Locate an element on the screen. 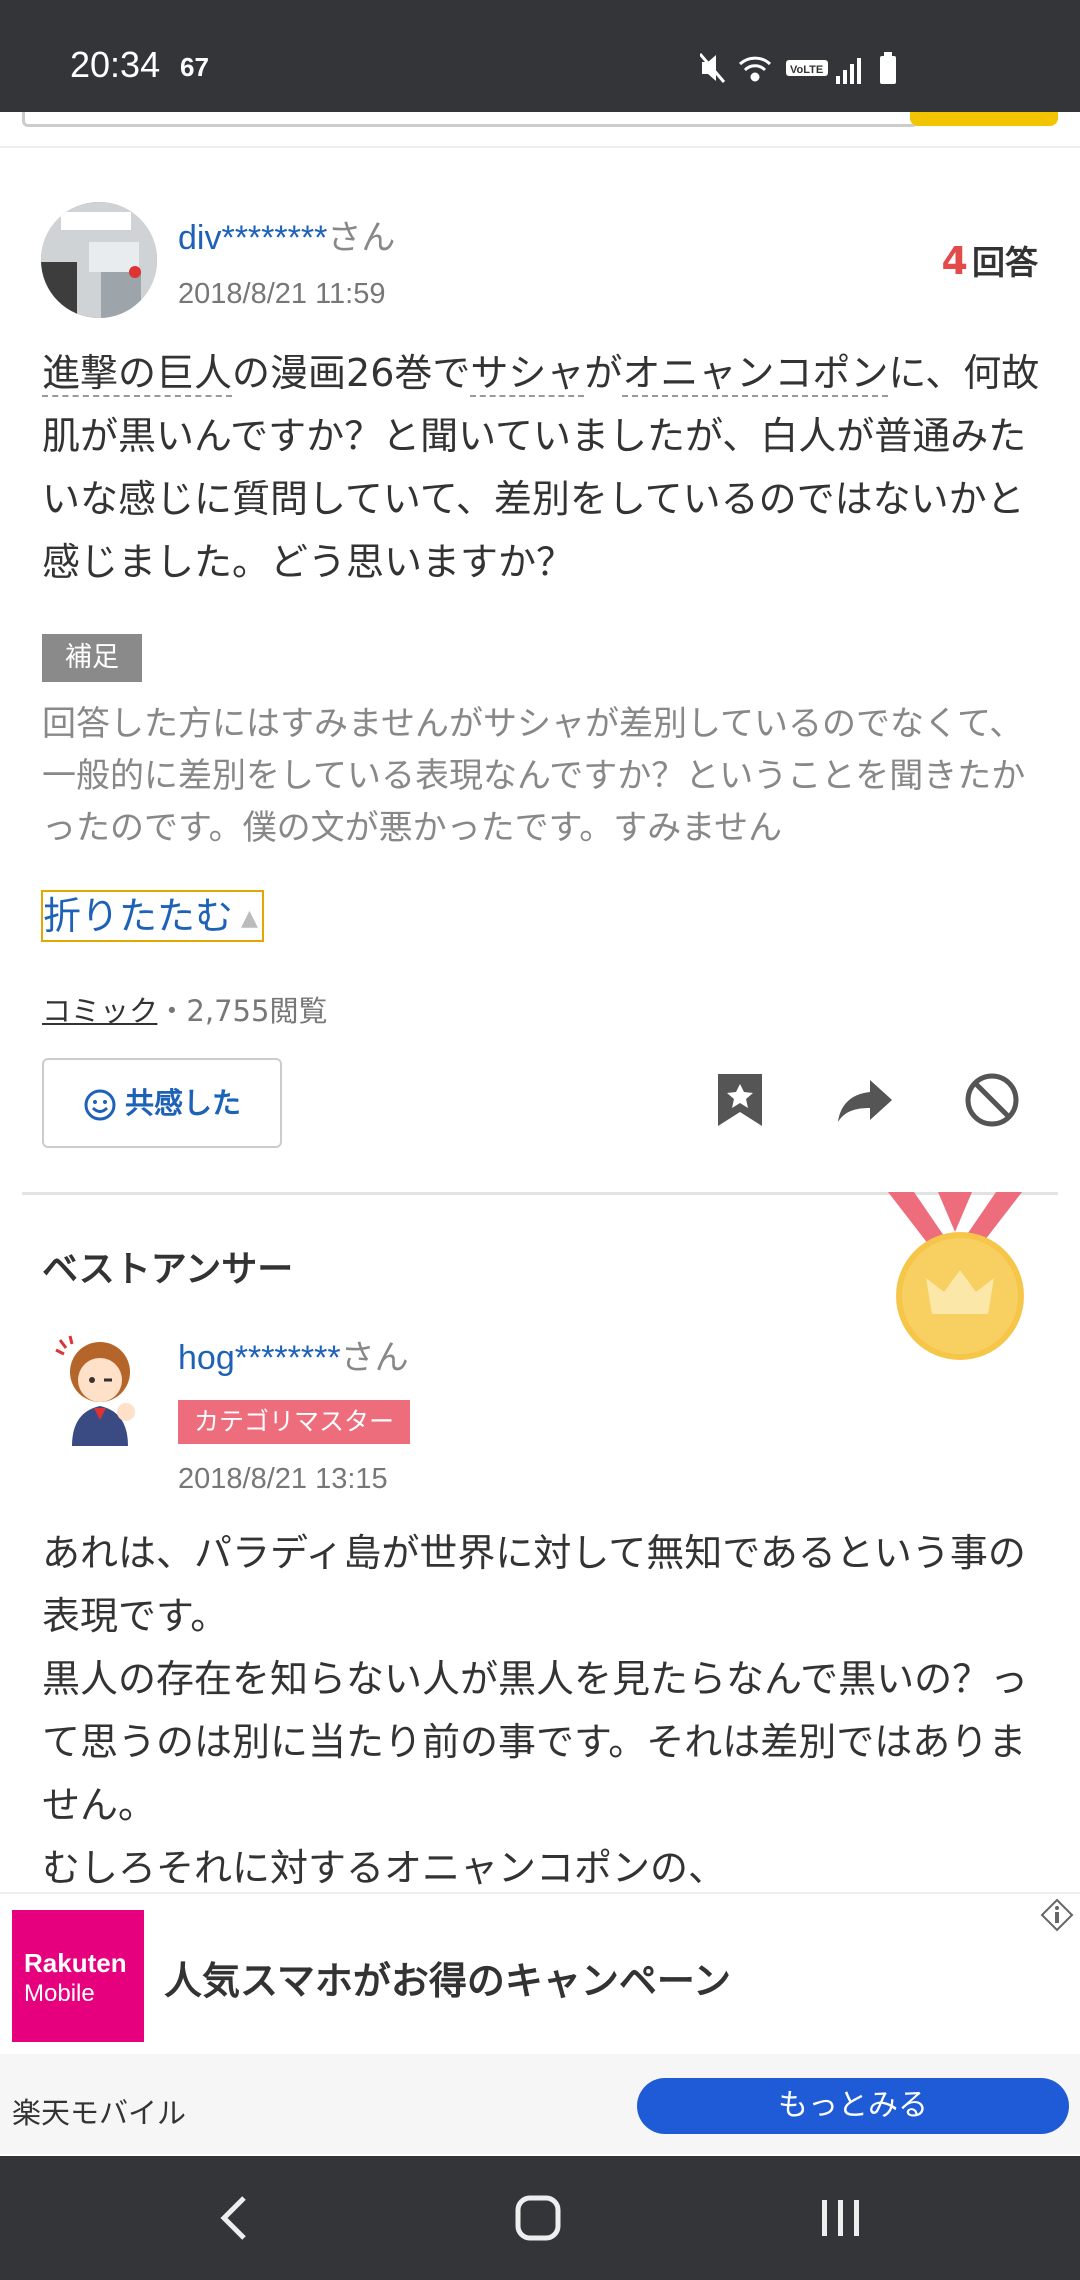 This screenshot has height=2280, width=1080. medal-crown-icon is located at coordinates (956, 1276).